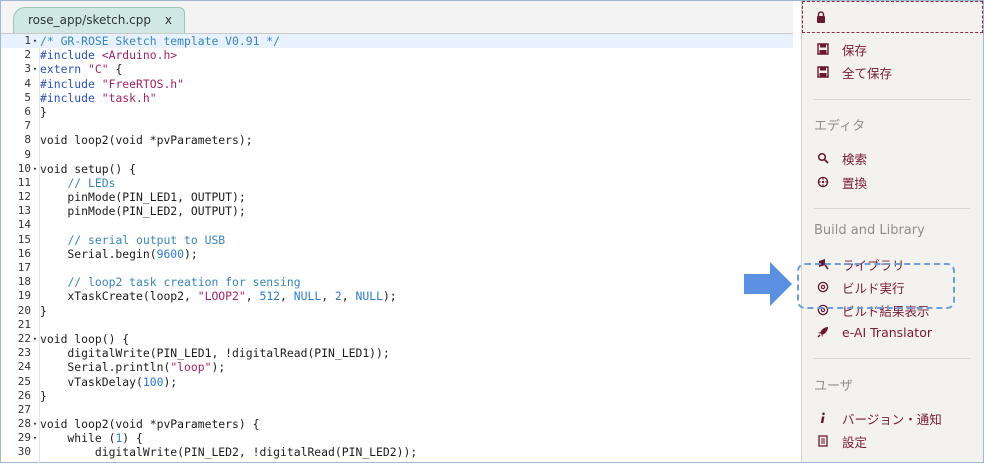 This screenshot has height=464, width=984. Describe the element at coordinates (397, 84) in the screenshot. I see `code-line: 4 #include "FreeRTOS.h"` at that location.